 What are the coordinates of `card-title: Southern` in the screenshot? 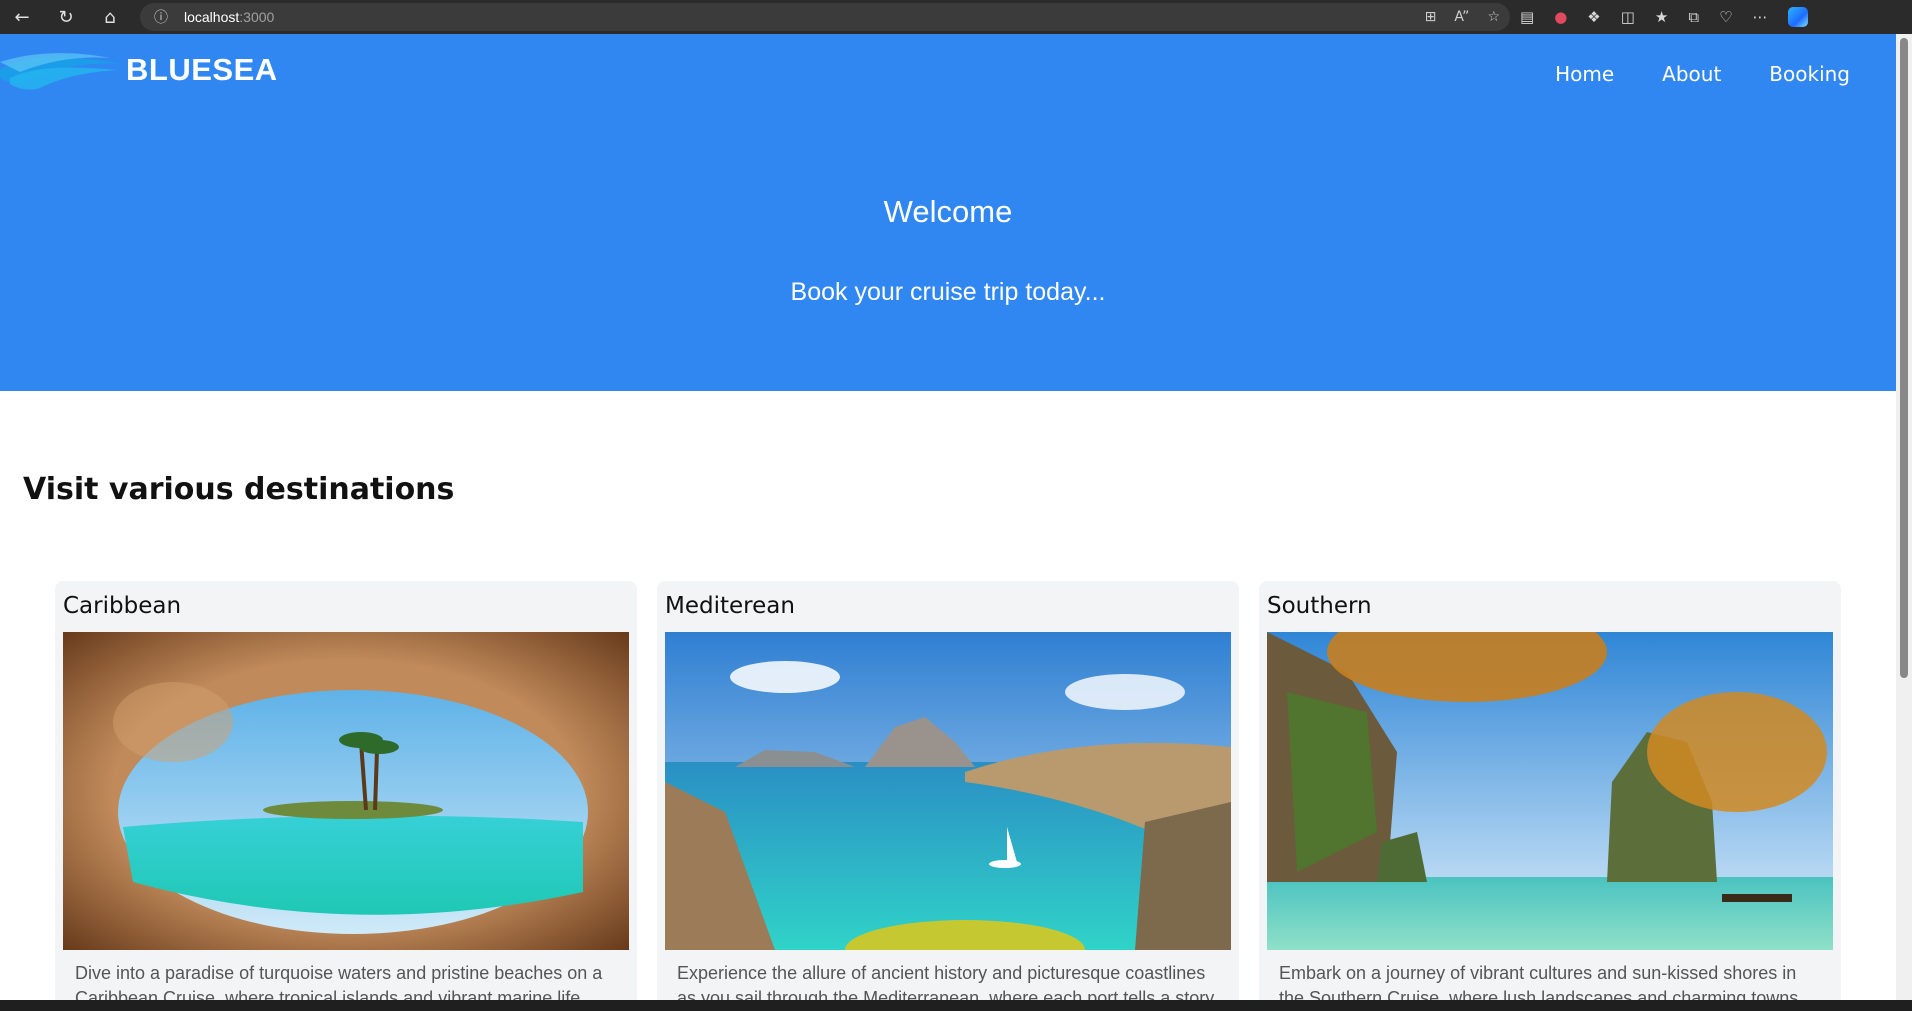 It's located at (1319, 606).